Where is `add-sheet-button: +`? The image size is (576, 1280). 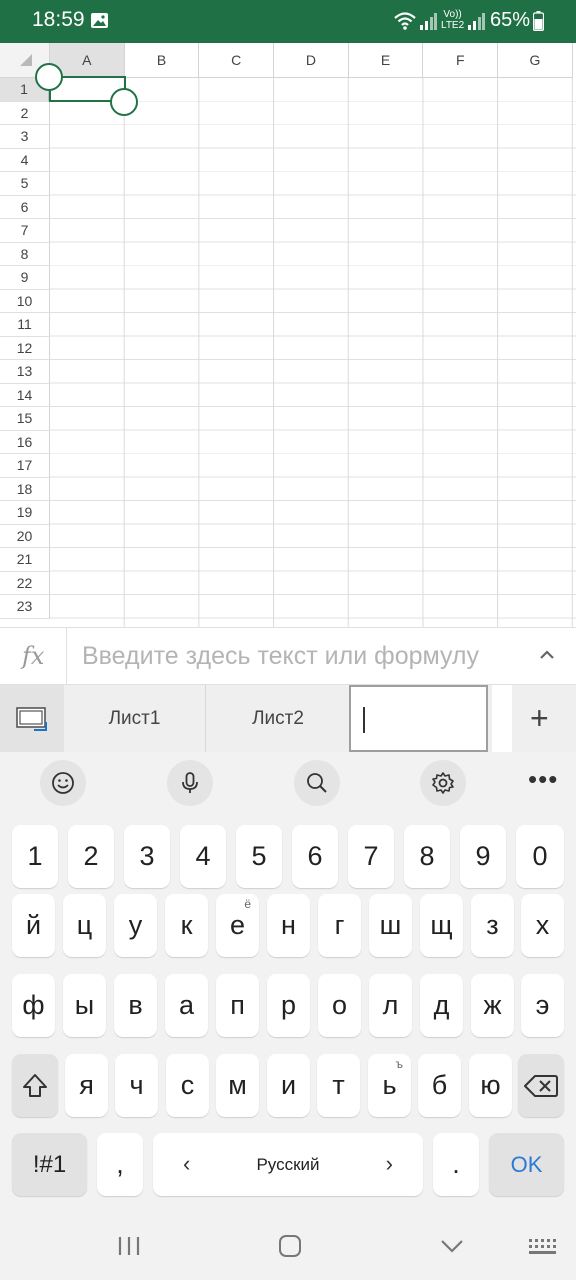 add-sheet-button: + is located at coordinates (539, 718).